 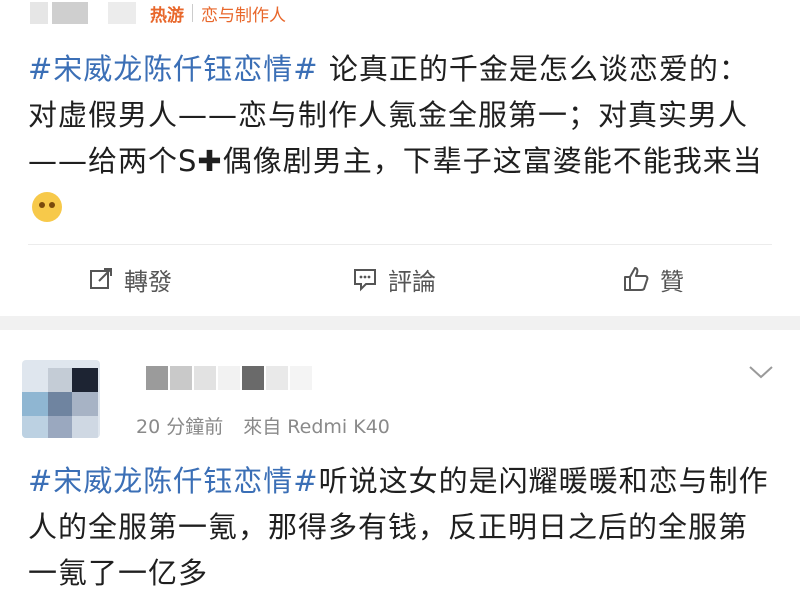 I want to click on comment-icon, so click(x=365, y=280).